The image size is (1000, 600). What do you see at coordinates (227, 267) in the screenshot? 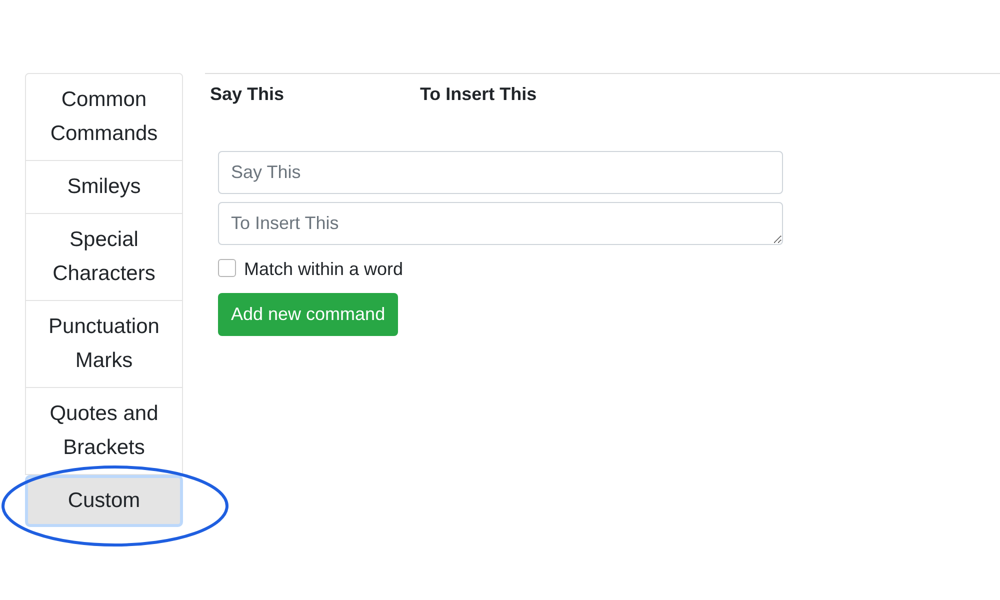
I see `match-checkbox` at bounding box center [227, 267].